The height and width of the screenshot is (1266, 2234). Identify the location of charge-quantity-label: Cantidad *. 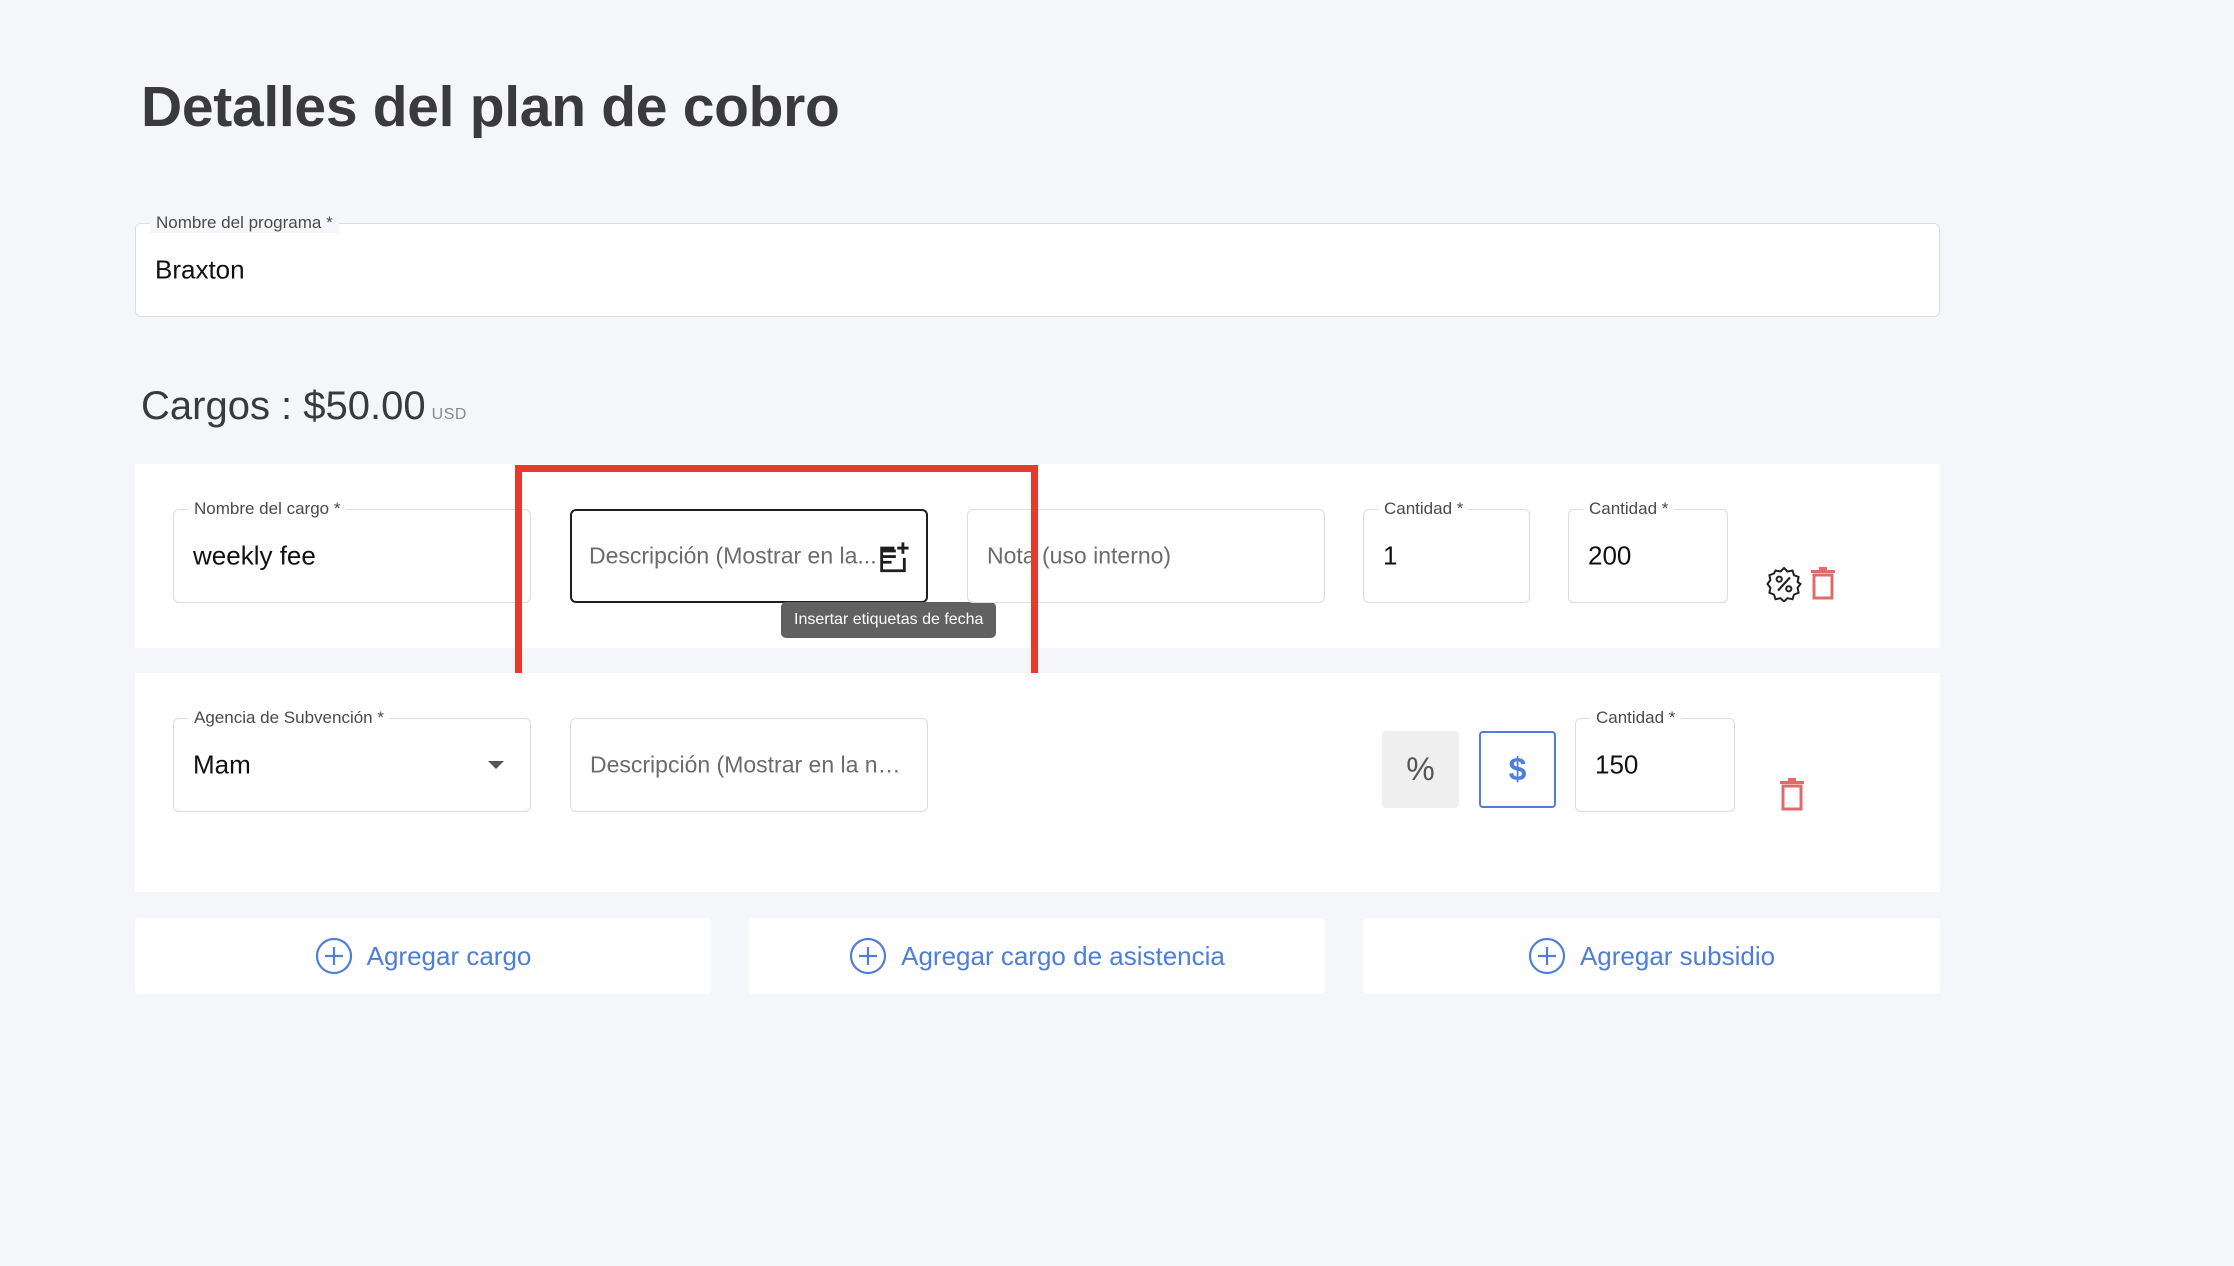
(1424, 509).